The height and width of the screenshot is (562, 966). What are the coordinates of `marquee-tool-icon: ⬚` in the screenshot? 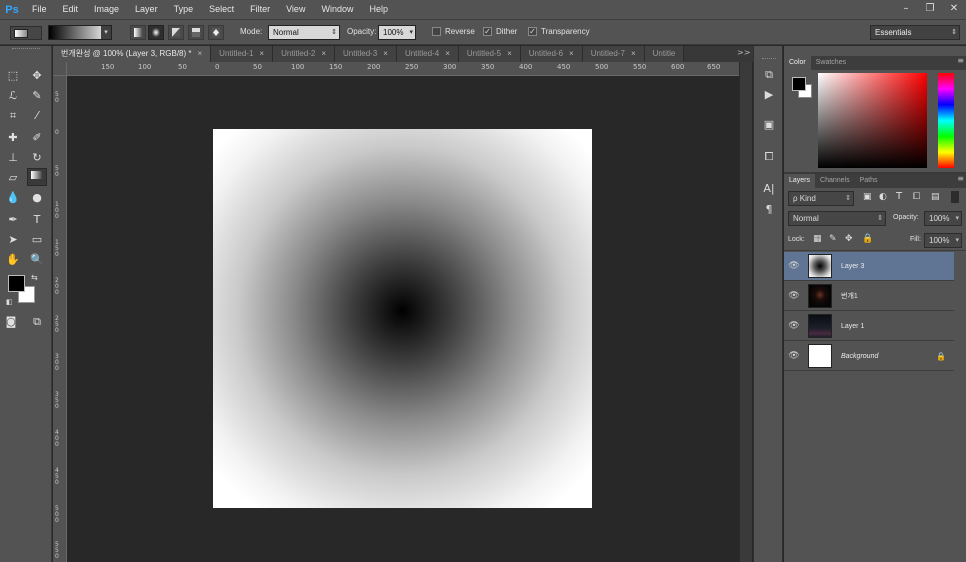 It's located at (13, 76).